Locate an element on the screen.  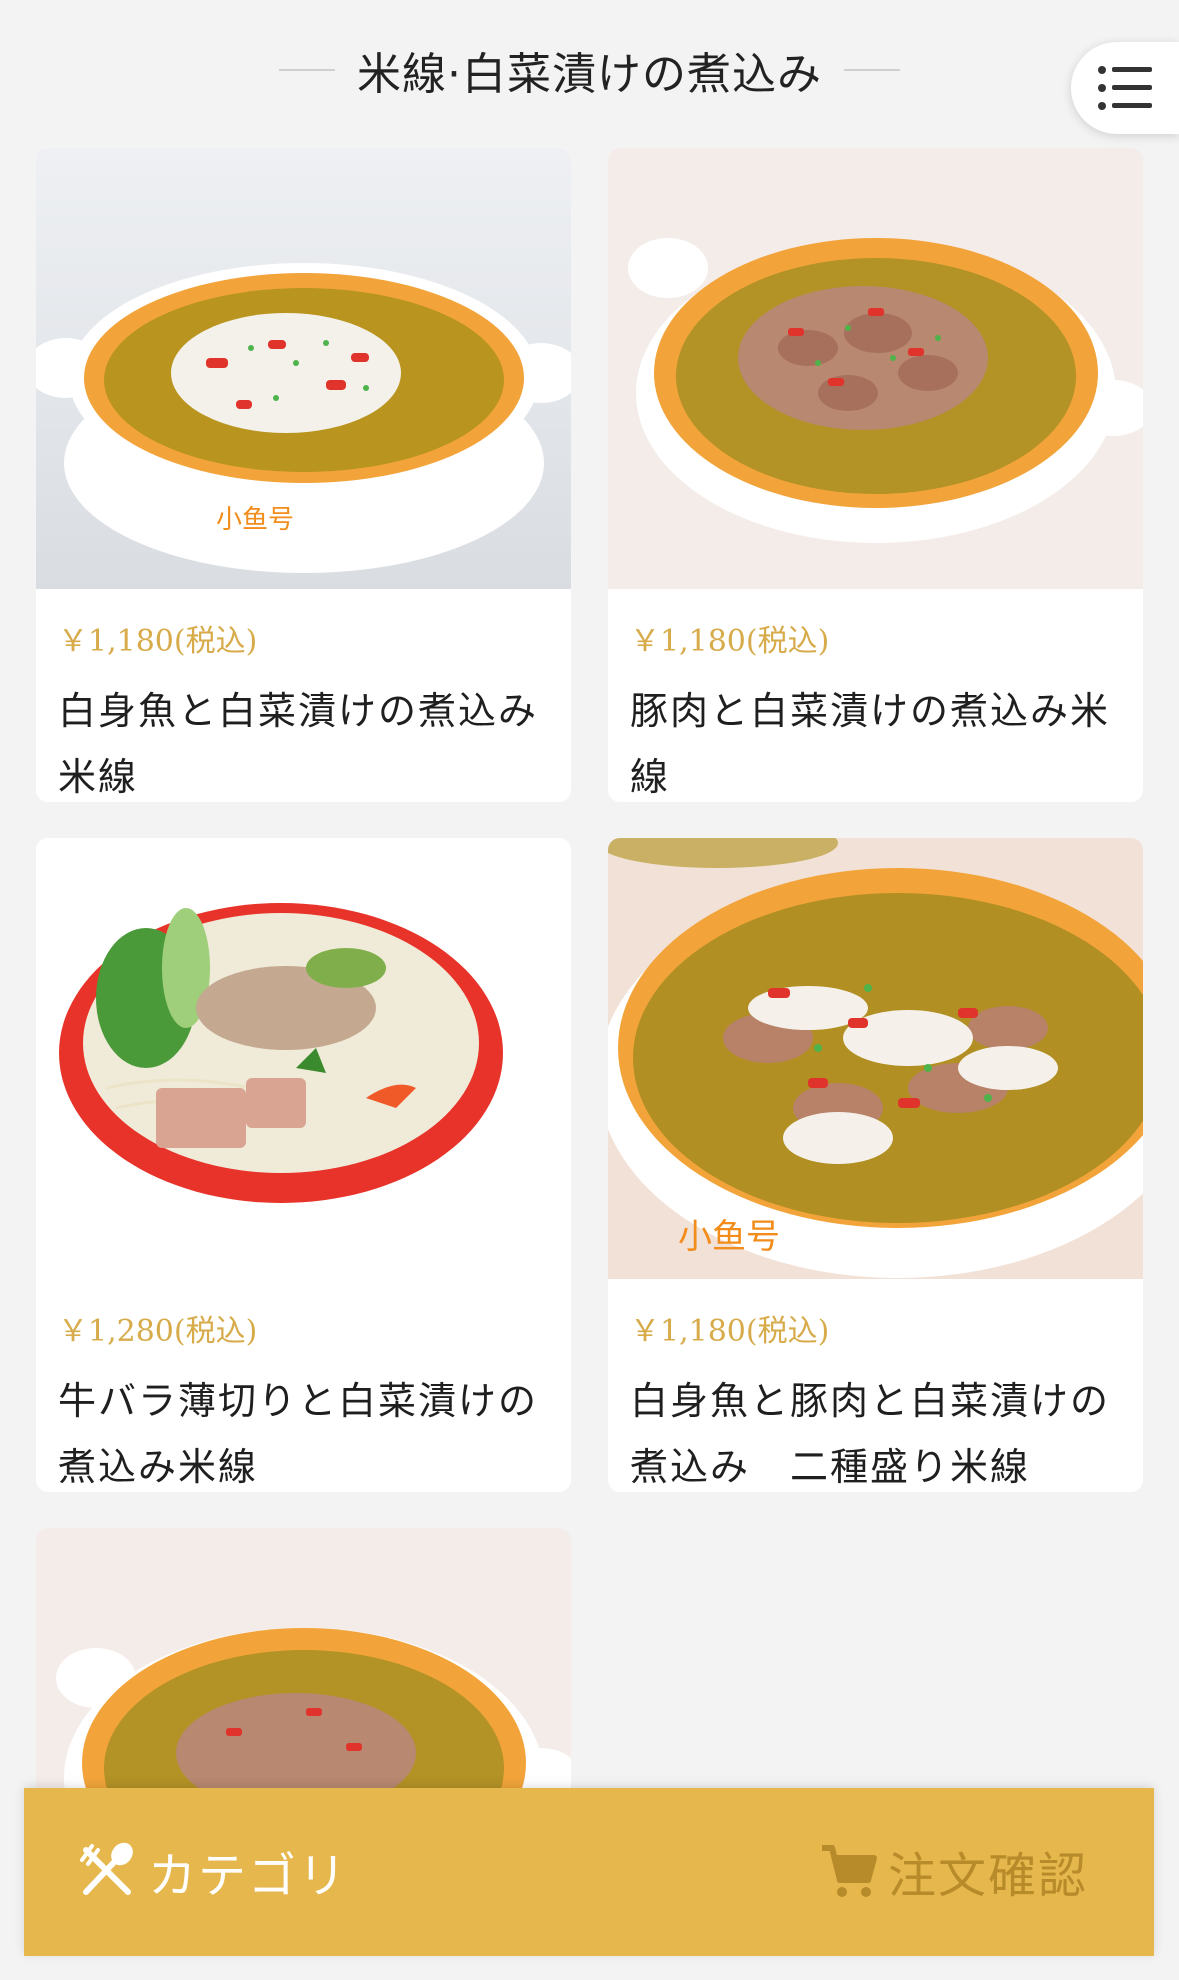
category-button: カテゴリ is located at coordinates (212, 1871).